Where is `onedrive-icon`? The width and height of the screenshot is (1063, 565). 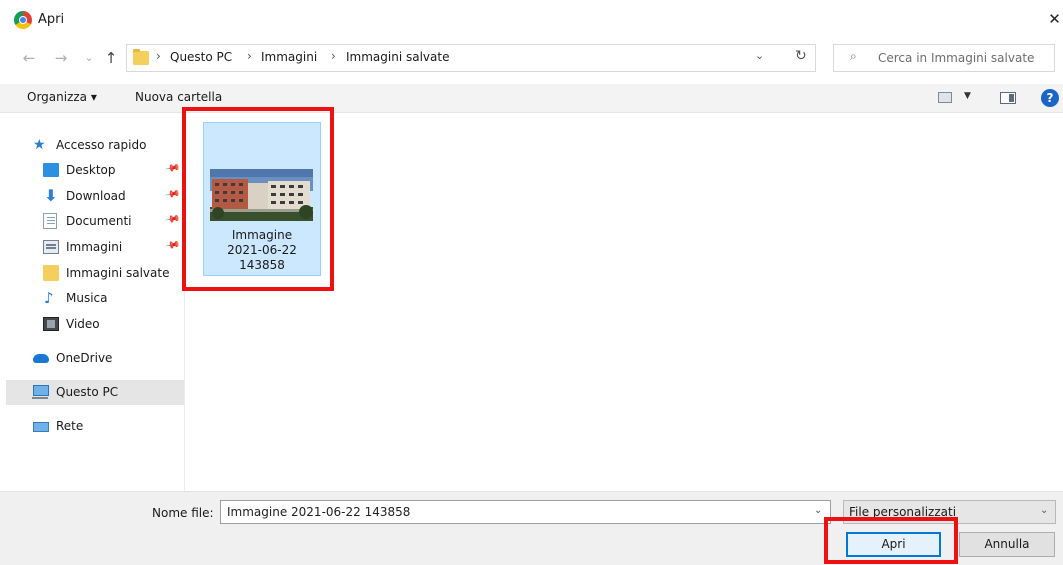
onedrive-icon is located at coordinates (41, 358).